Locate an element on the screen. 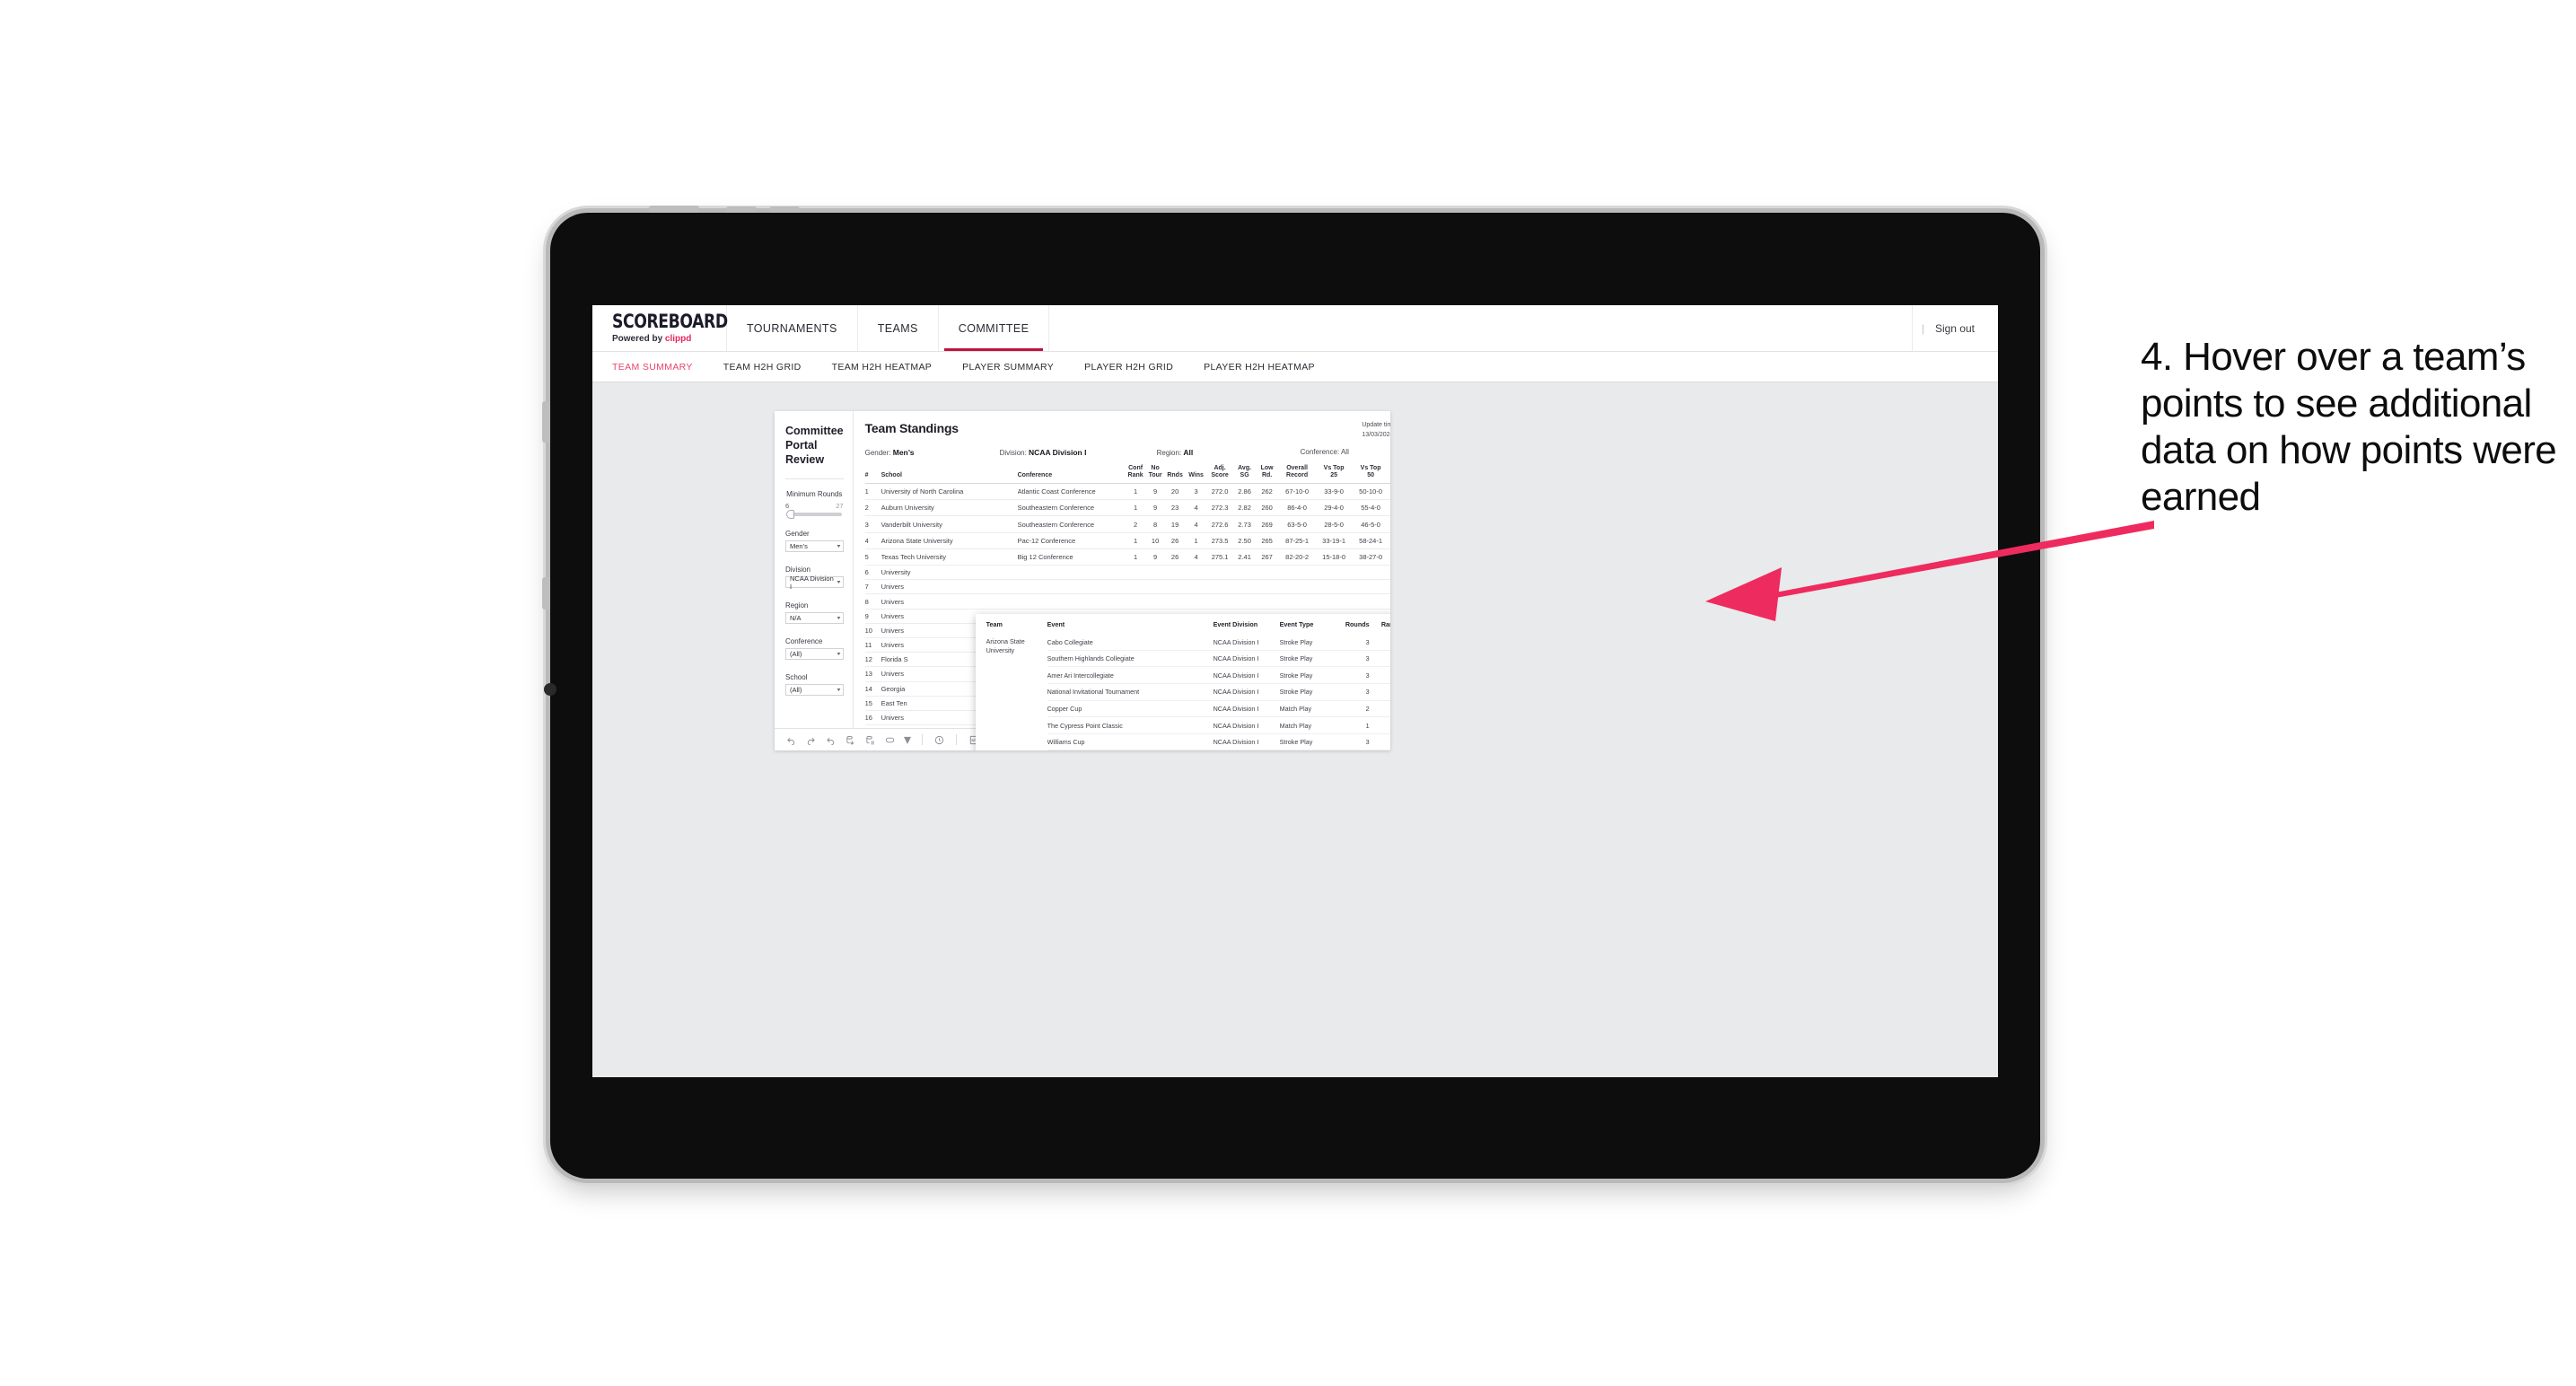 This screenshot has width=2576, height=1386. col-conference: Conference is located at coordinates (1071, 475).